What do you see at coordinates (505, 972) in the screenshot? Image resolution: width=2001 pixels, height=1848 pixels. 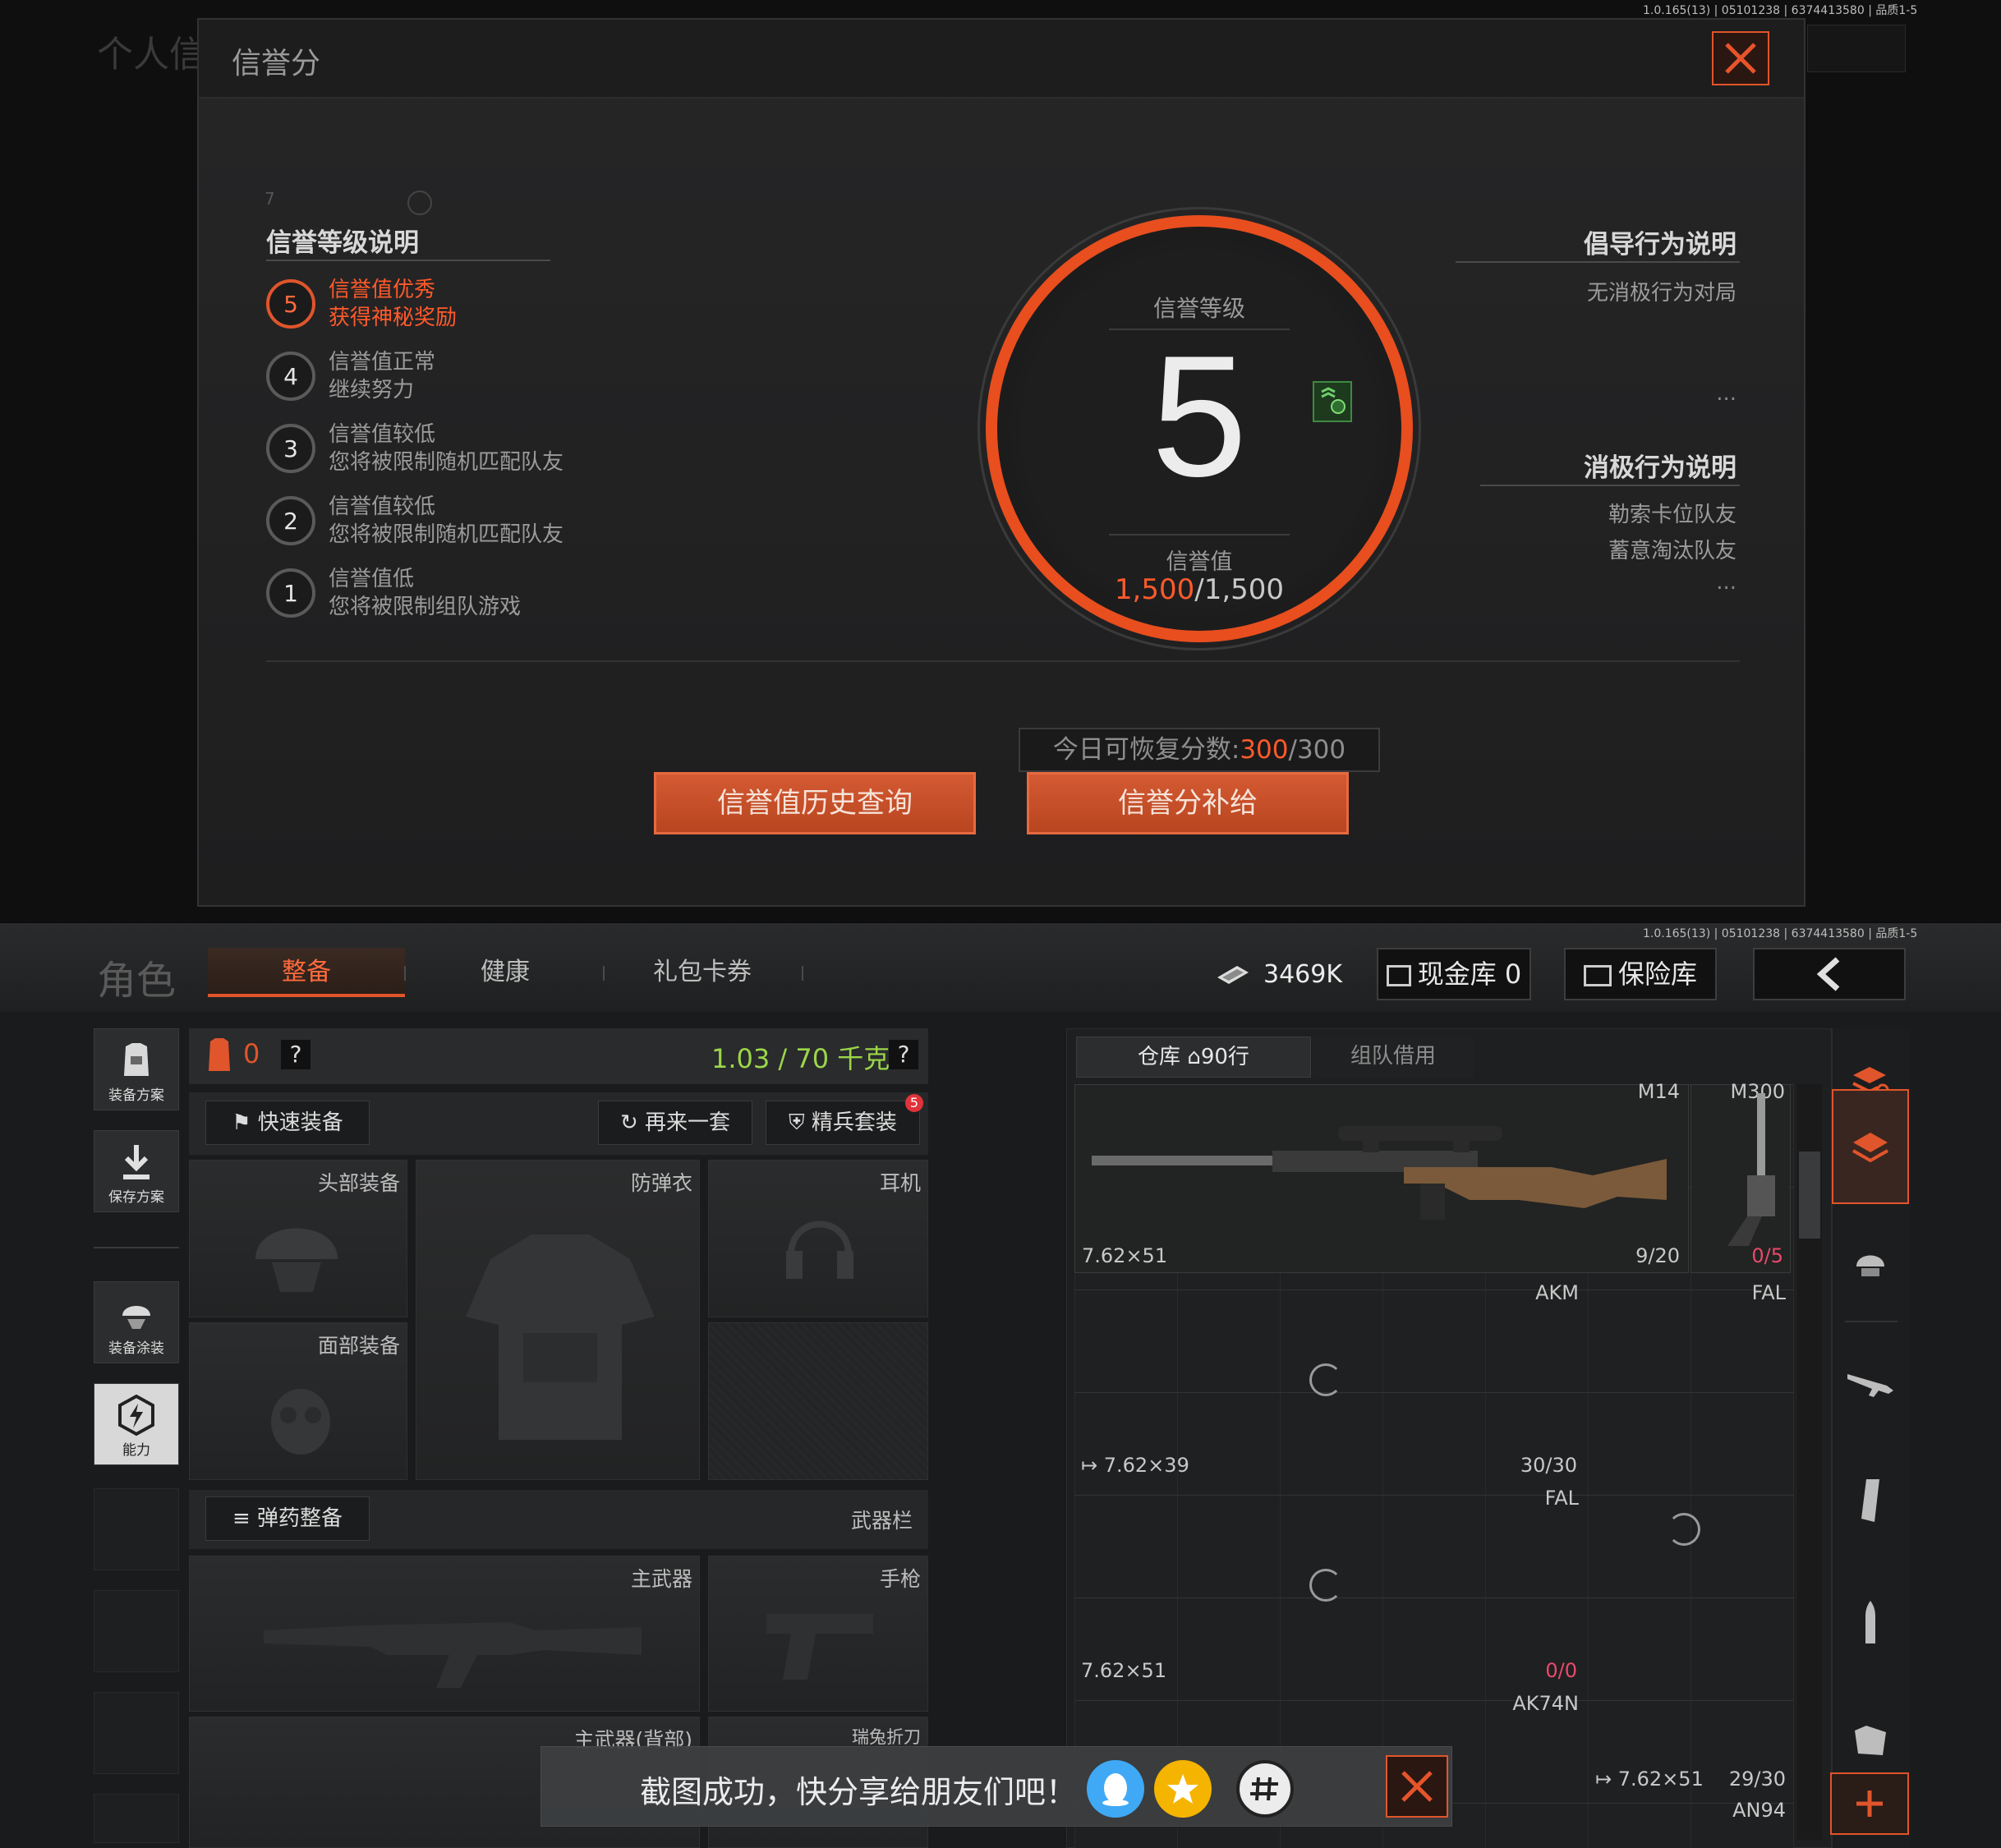 I see `tab-health: 健康` at bounding box center [505, 972].